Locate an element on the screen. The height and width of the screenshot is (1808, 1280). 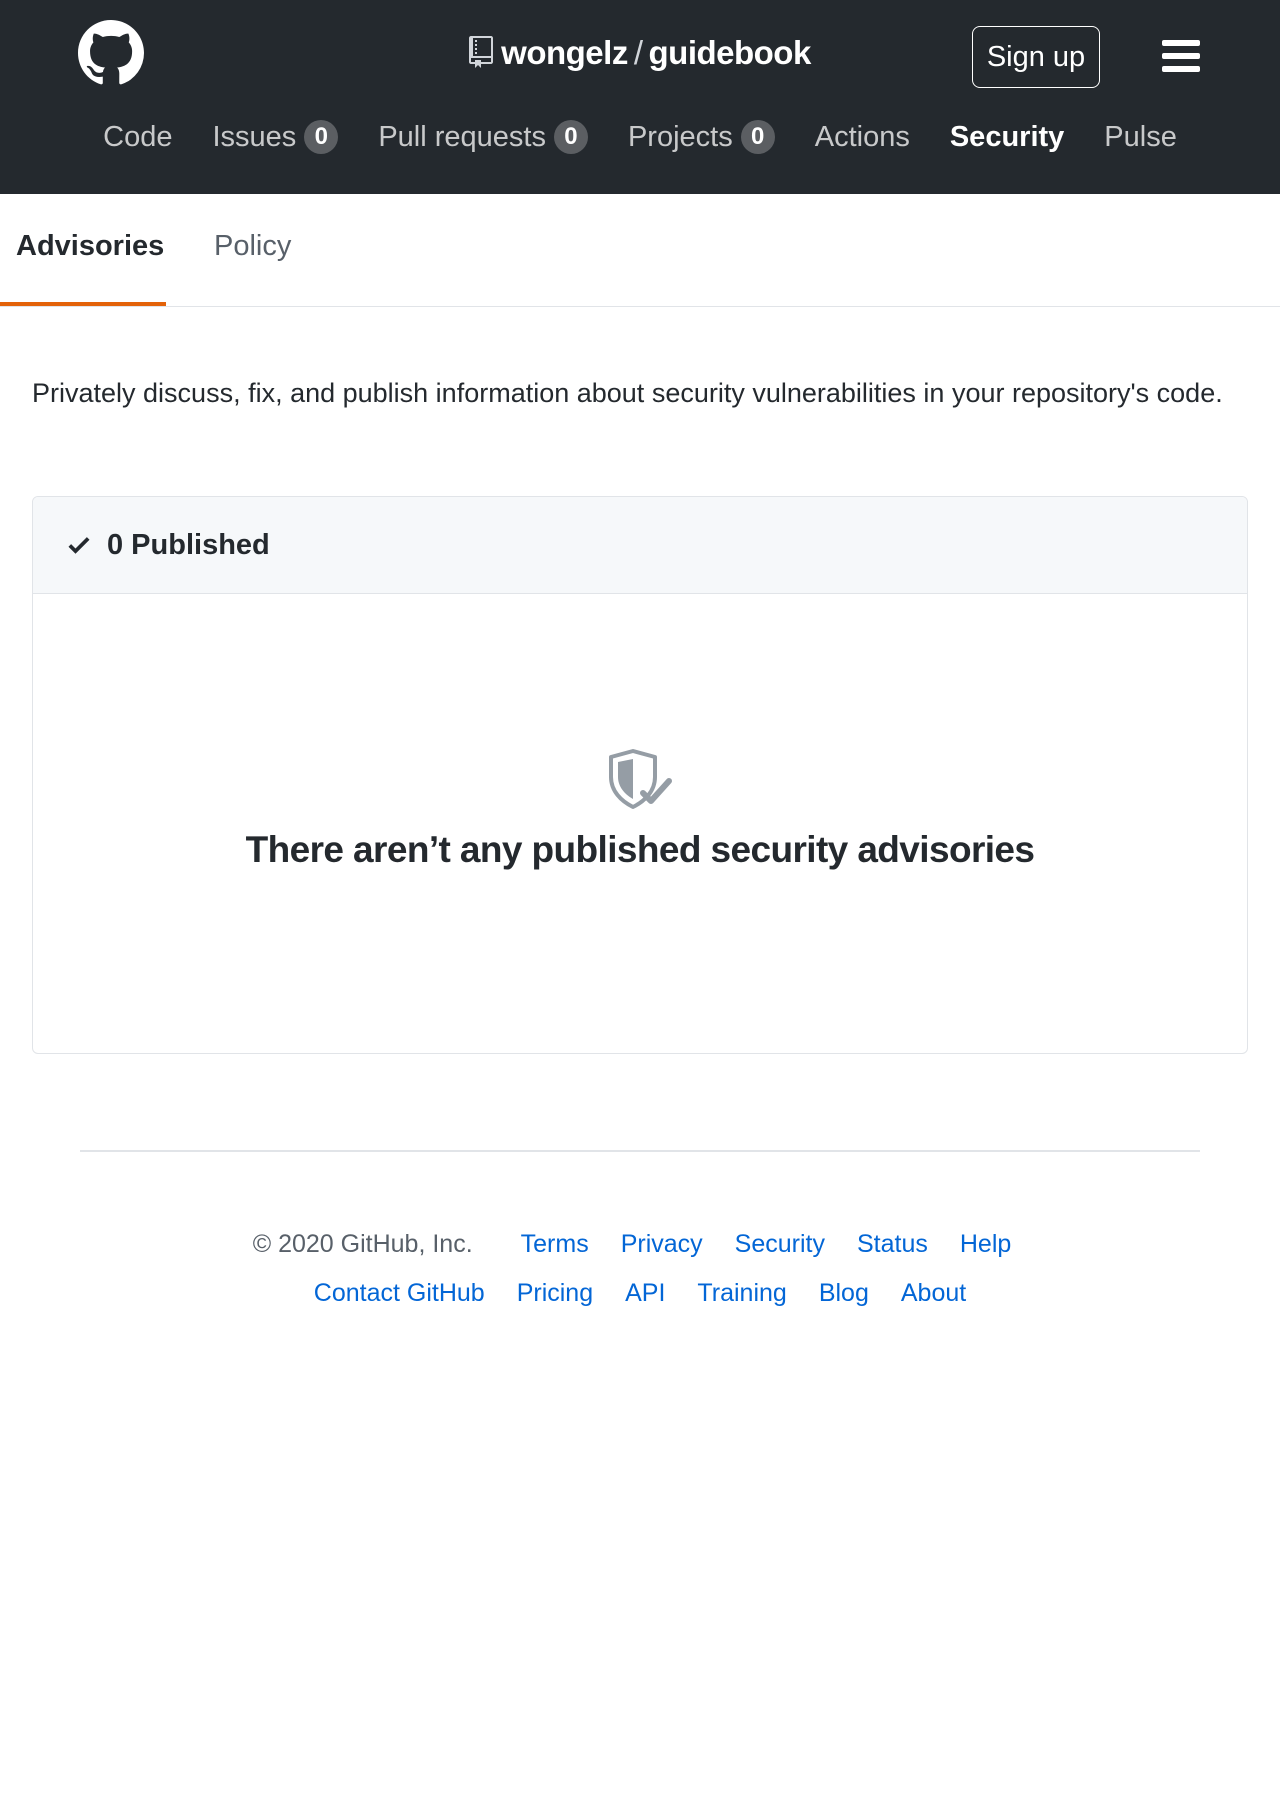
nav-label: Projects is located at coordinates (680, 136).